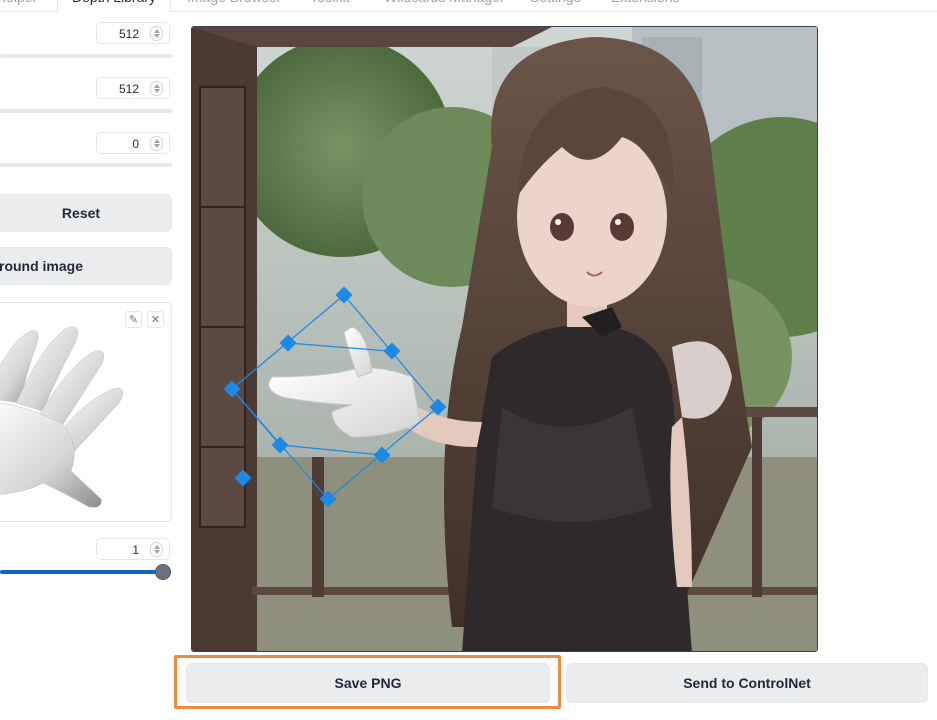 This screenshot has width=937, height=720. I want to click on width-number-input: 512, so click(133, 33).